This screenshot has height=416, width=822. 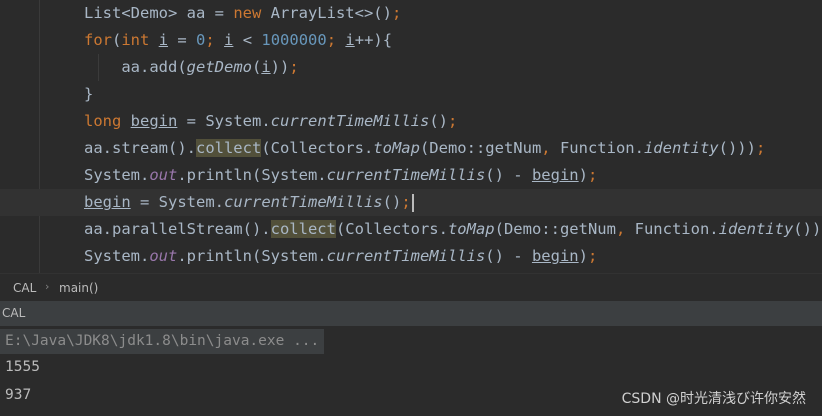 I want to click on console-output-line: 937, so click(x=18, y=395).